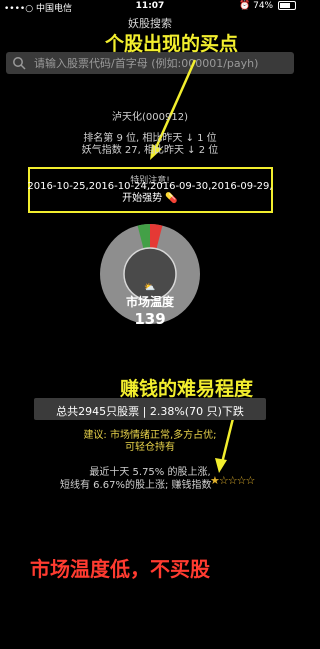  Describe the element at coordinates (149, 302) in the screenshot. I see `temperature-label: 市场温度` at that location.